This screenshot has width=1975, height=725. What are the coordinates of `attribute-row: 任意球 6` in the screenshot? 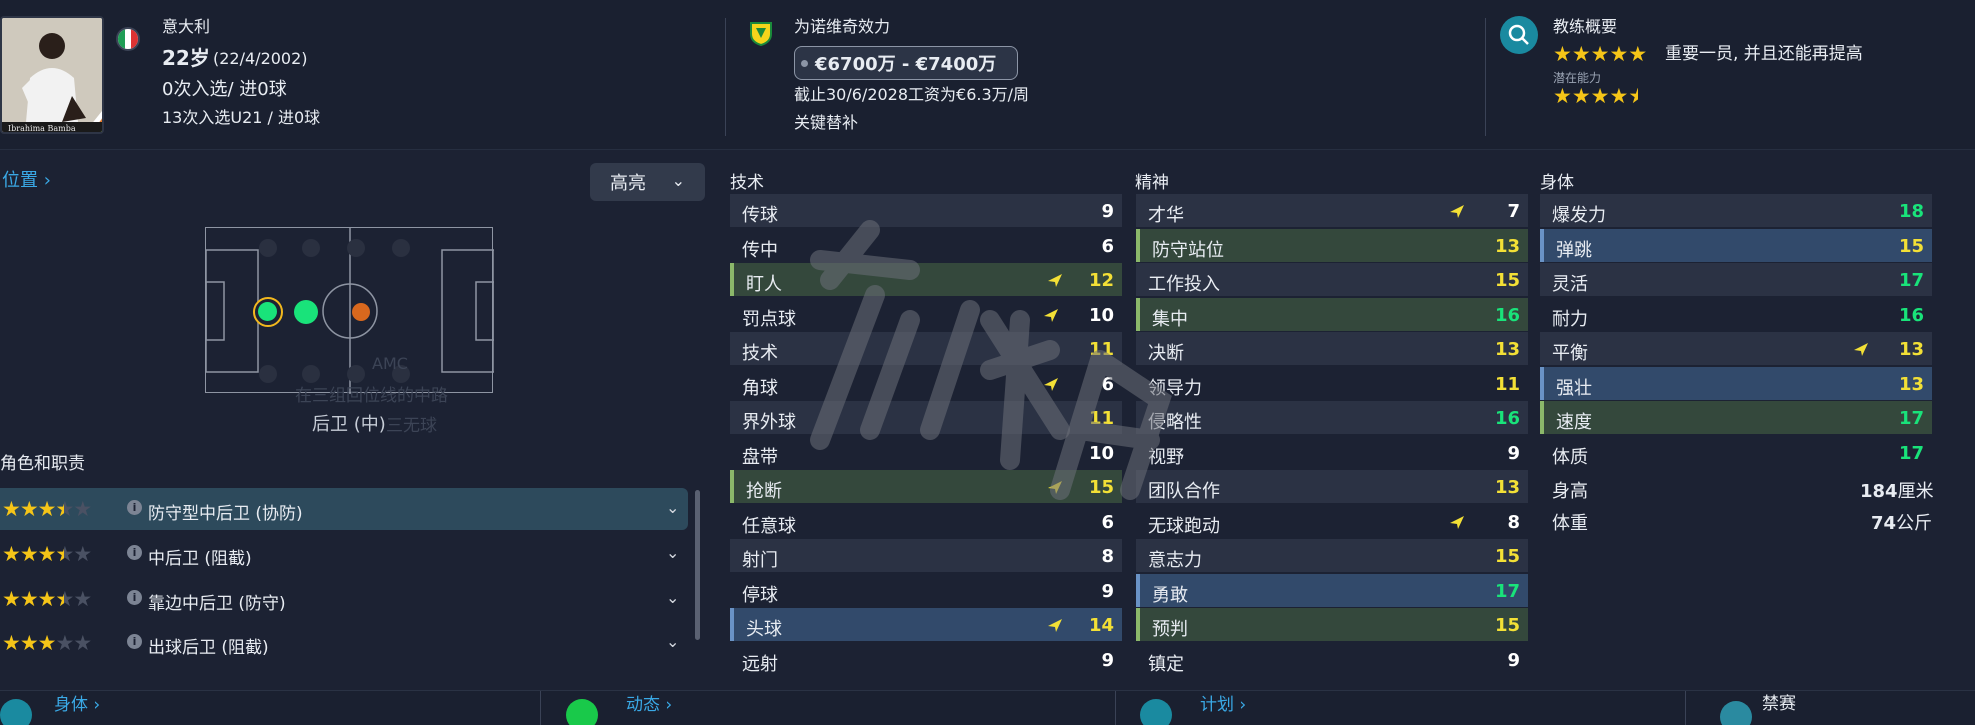 It's located at (926, 521).